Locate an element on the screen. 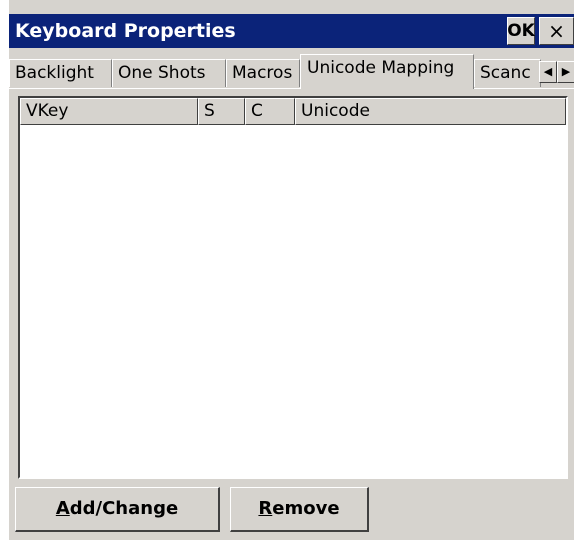 This screenshot has width=574, height=540. tab-scroll-right: ▶ is located at coordinates (565, 72).